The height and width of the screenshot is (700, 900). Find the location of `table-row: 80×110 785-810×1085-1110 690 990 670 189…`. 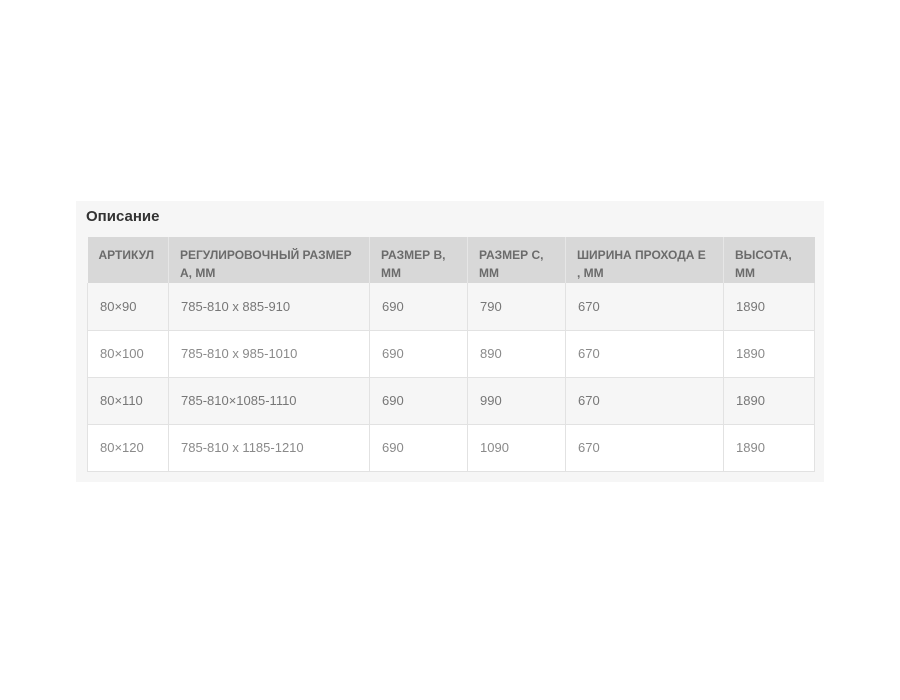

table-row: 80×110 785-810×1085-1110 690 990 670 189… is located at coordinates (451, 401).